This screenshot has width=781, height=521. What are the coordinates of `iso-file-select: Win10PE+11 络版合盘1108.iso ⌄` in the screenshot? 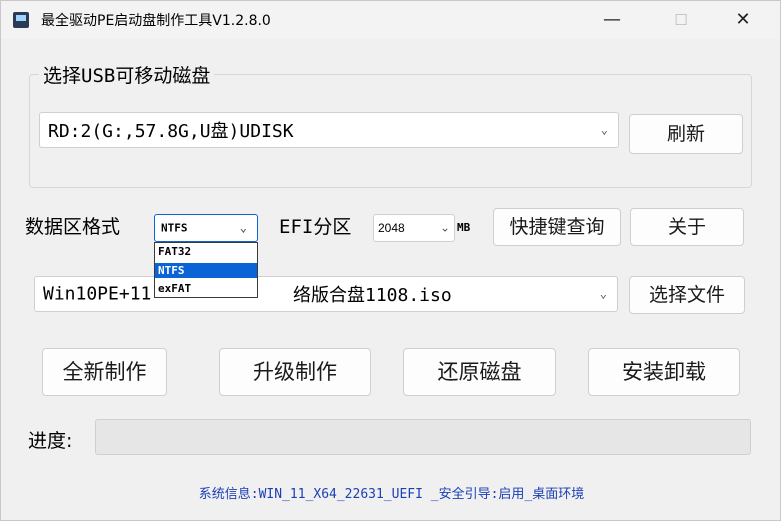 It's located at (326, 294).